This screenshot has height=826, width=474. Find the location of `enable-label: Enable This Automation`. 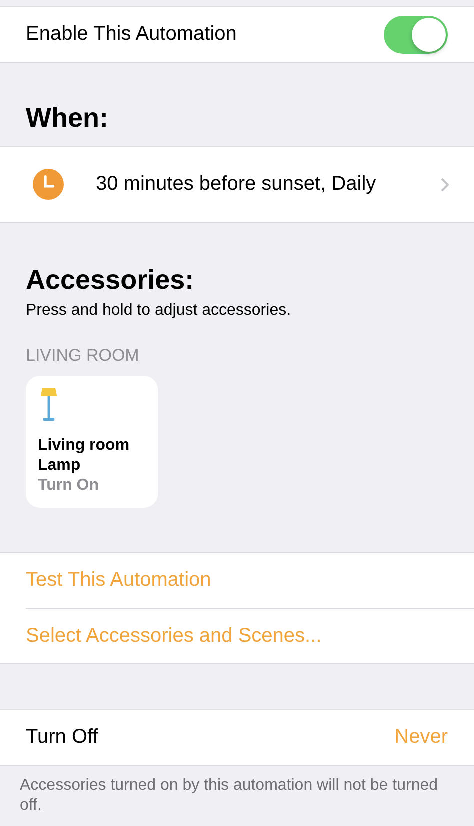

enable-label: Enable This Automation is located at coordinates (131, 34).